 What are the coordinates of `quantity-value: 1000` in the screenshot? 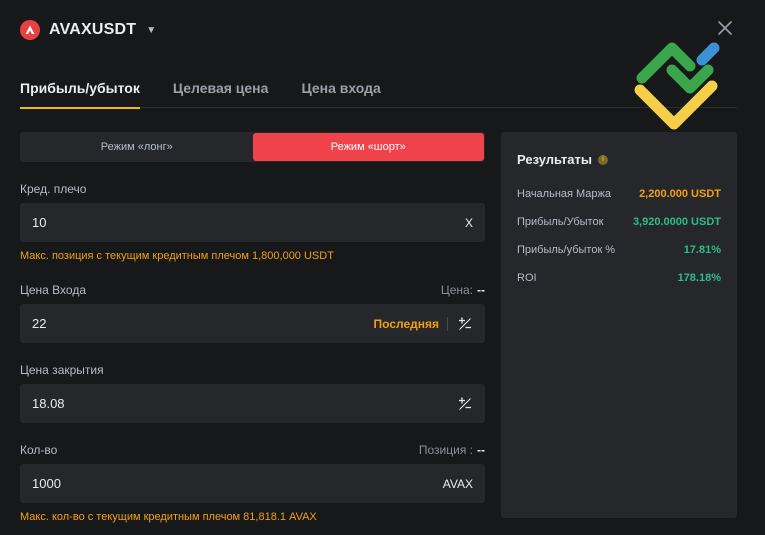 It's located at (237, 483).